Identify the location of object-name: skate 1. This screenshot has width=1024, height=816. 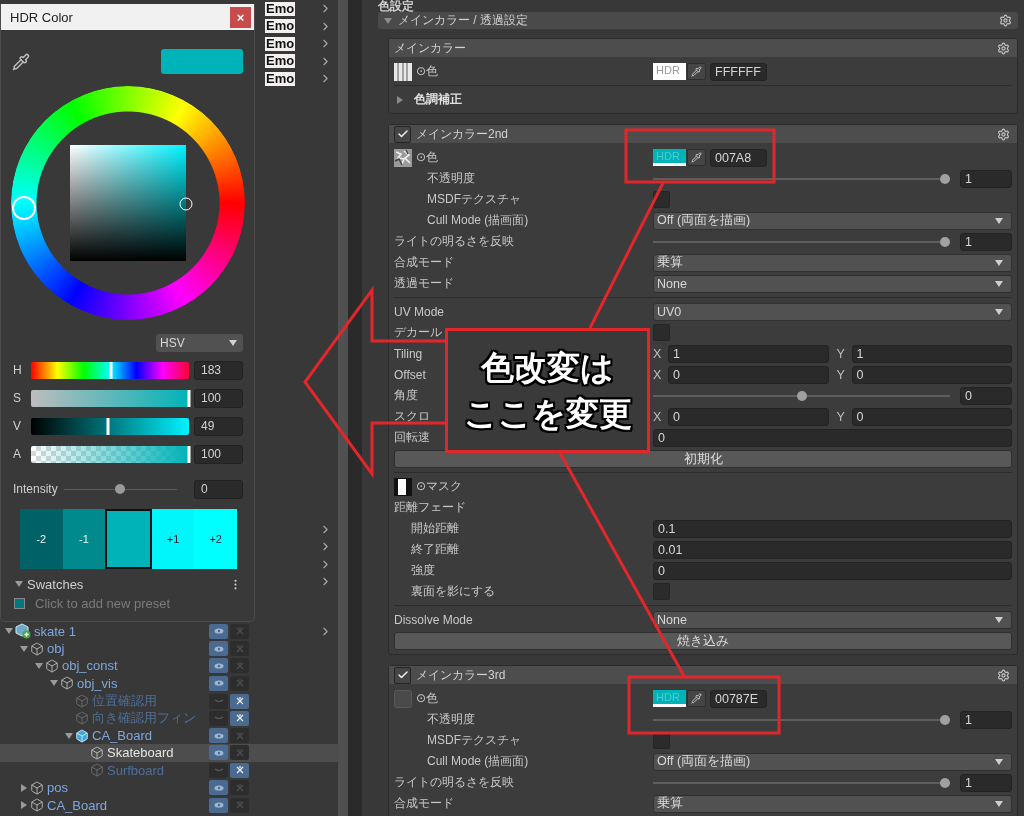
(55, 631).